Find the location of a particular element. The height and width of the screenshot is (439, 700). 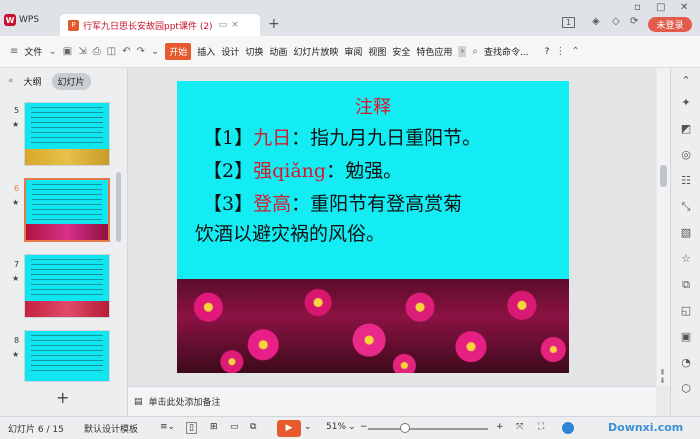

annotation-line-2: 【2】强qiǎng：勉强。 is located at coordinates (303, 171).